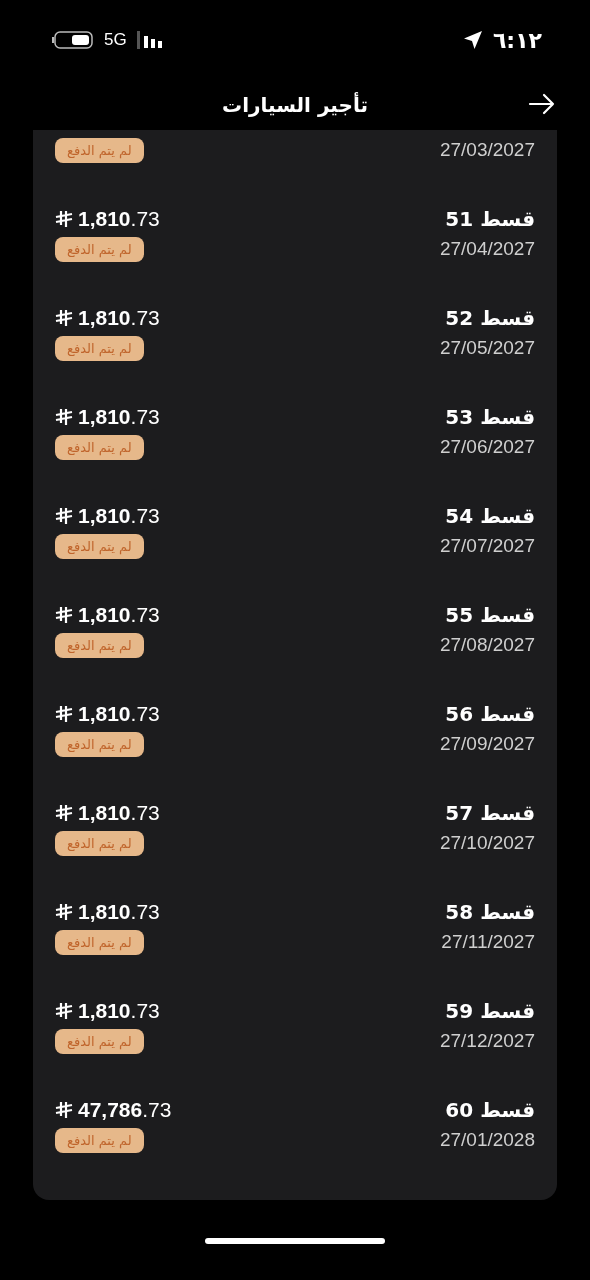 This screenshot has width=590, height=1280. Describe the element at coordinates (487, 546) in the screenshot. I see `due-date: 27/07/2027` at that location.